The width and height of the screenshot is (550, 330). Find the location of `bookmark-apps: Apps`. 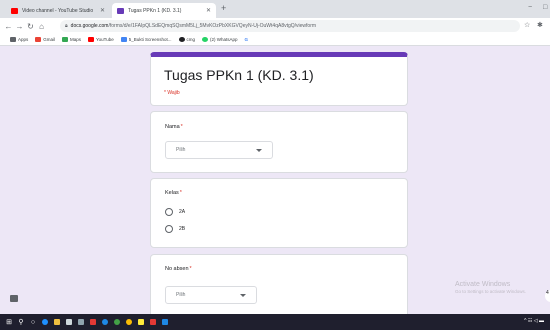

bookmark-apps: Apps is located at coordinates (19, 39).